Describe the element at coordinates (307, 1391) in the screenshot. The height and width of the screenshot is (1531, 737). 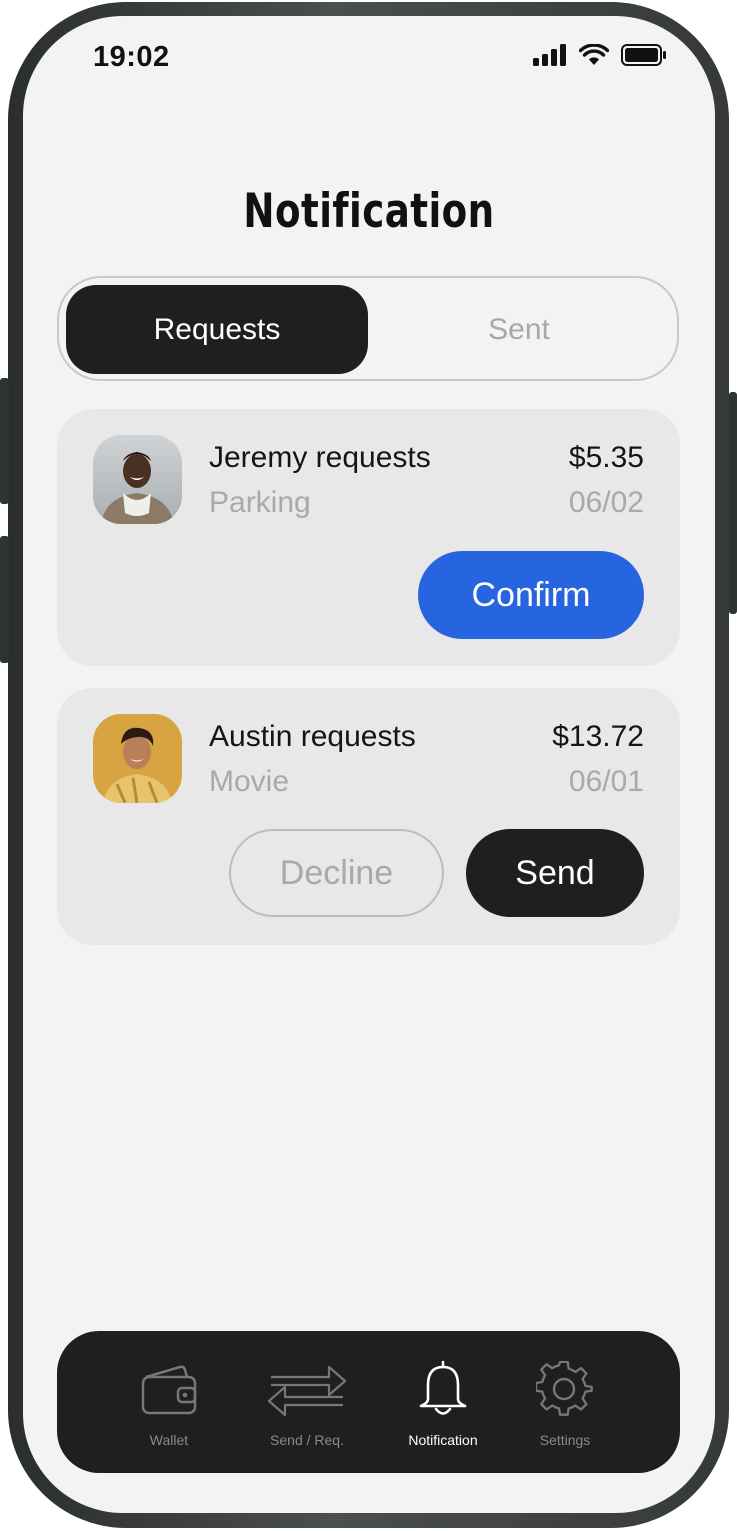
I see `transfer-arrows-icon` at that location.